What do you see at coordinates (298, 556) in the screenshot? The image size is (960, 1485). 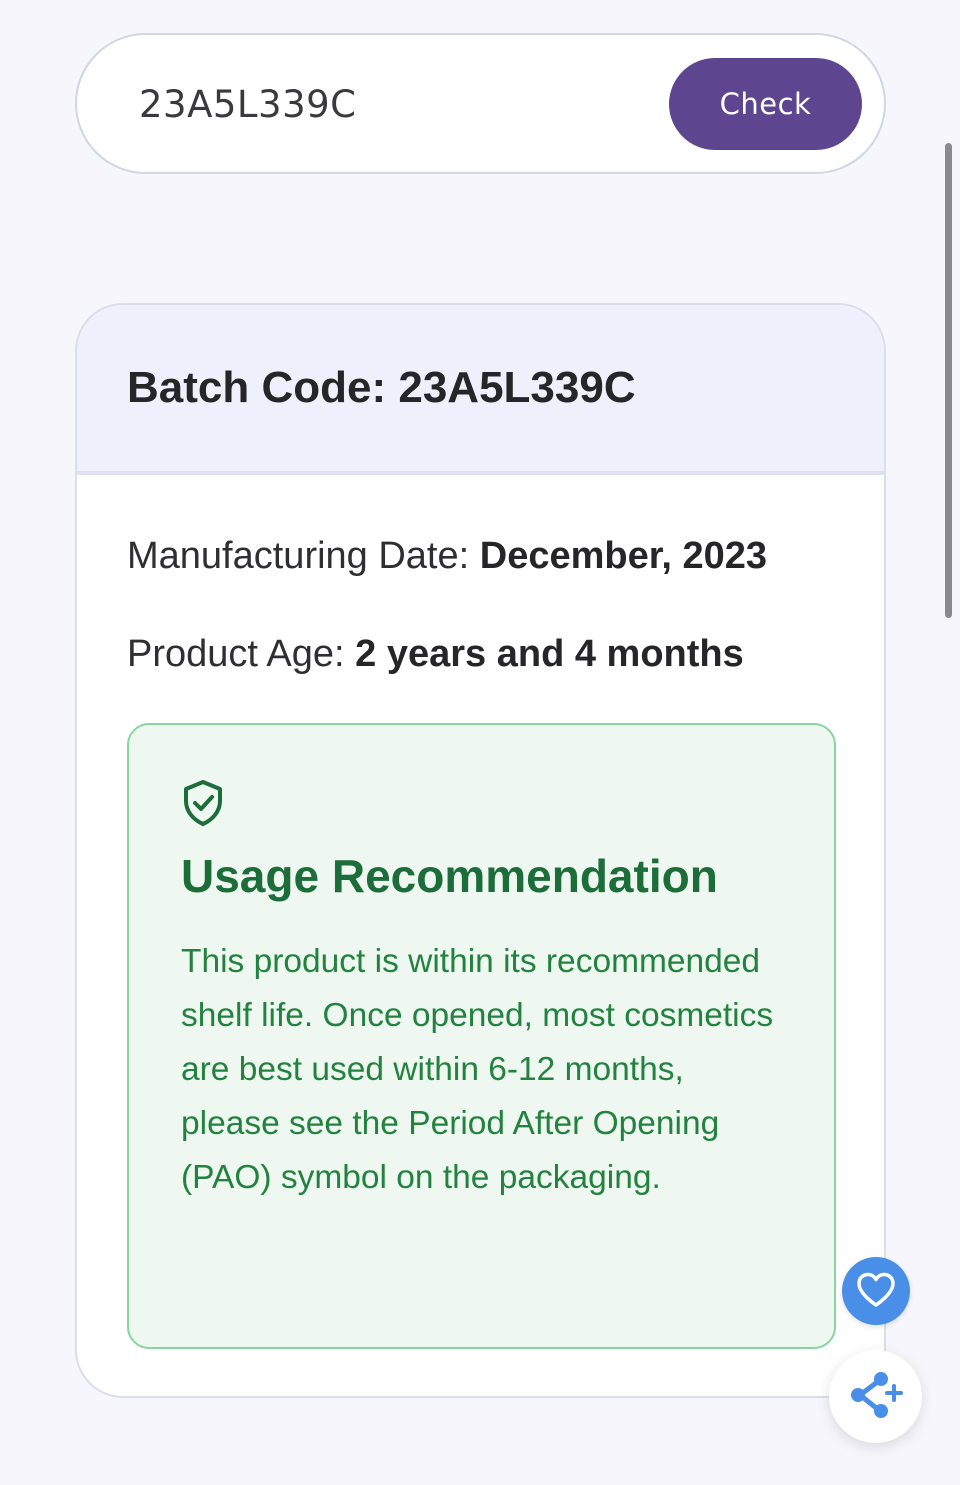 I see `manufacturing-date-label: Manufacturing Date:` at bounding box center [298, 556].